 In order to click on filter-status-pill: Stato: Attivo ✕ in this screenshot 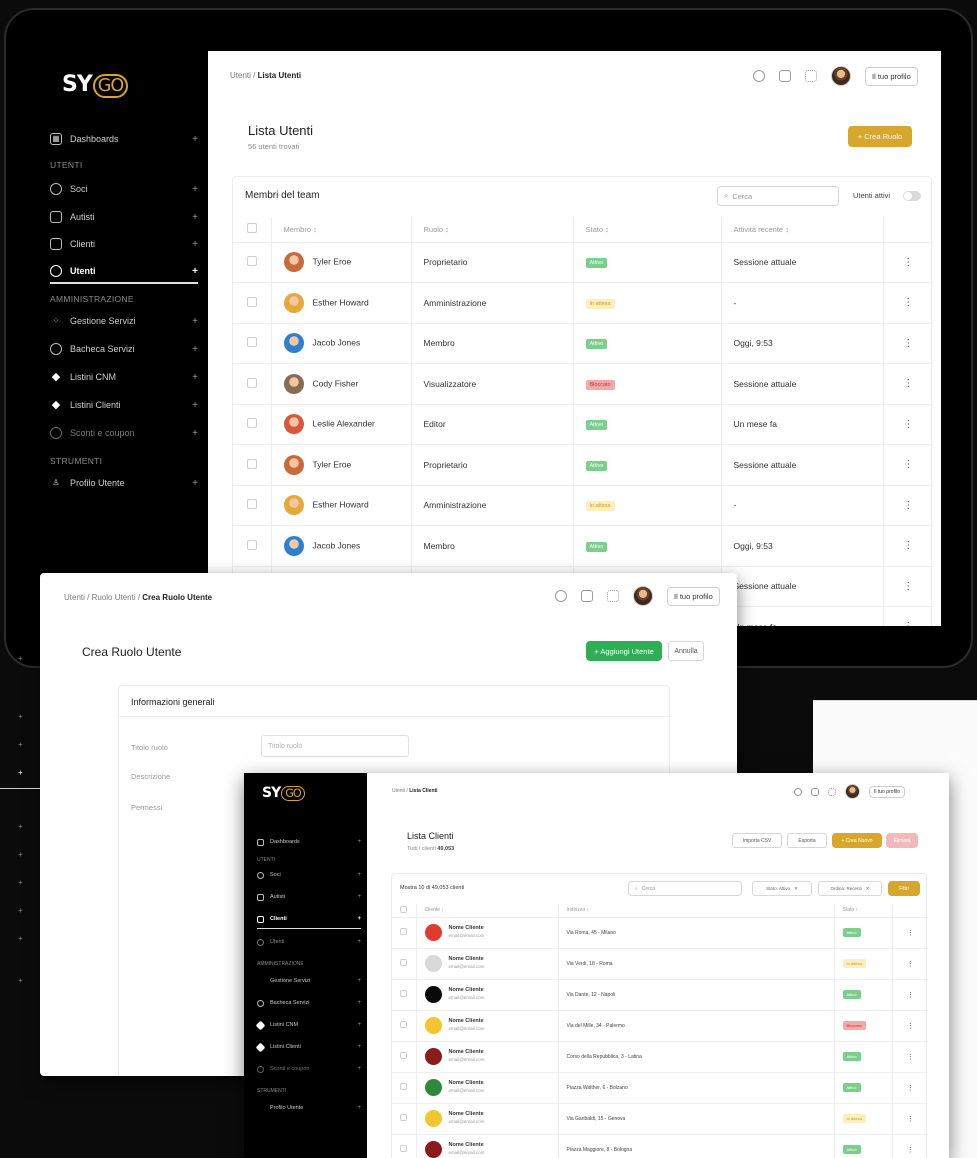, I will do `click(782, 888)`.